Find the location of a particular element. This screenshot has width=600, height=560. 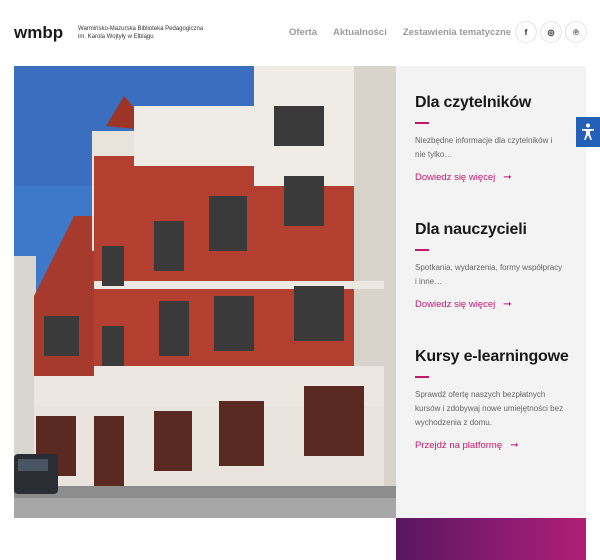

instagram-glyph: ◎ is located at coordinates (551, 32).